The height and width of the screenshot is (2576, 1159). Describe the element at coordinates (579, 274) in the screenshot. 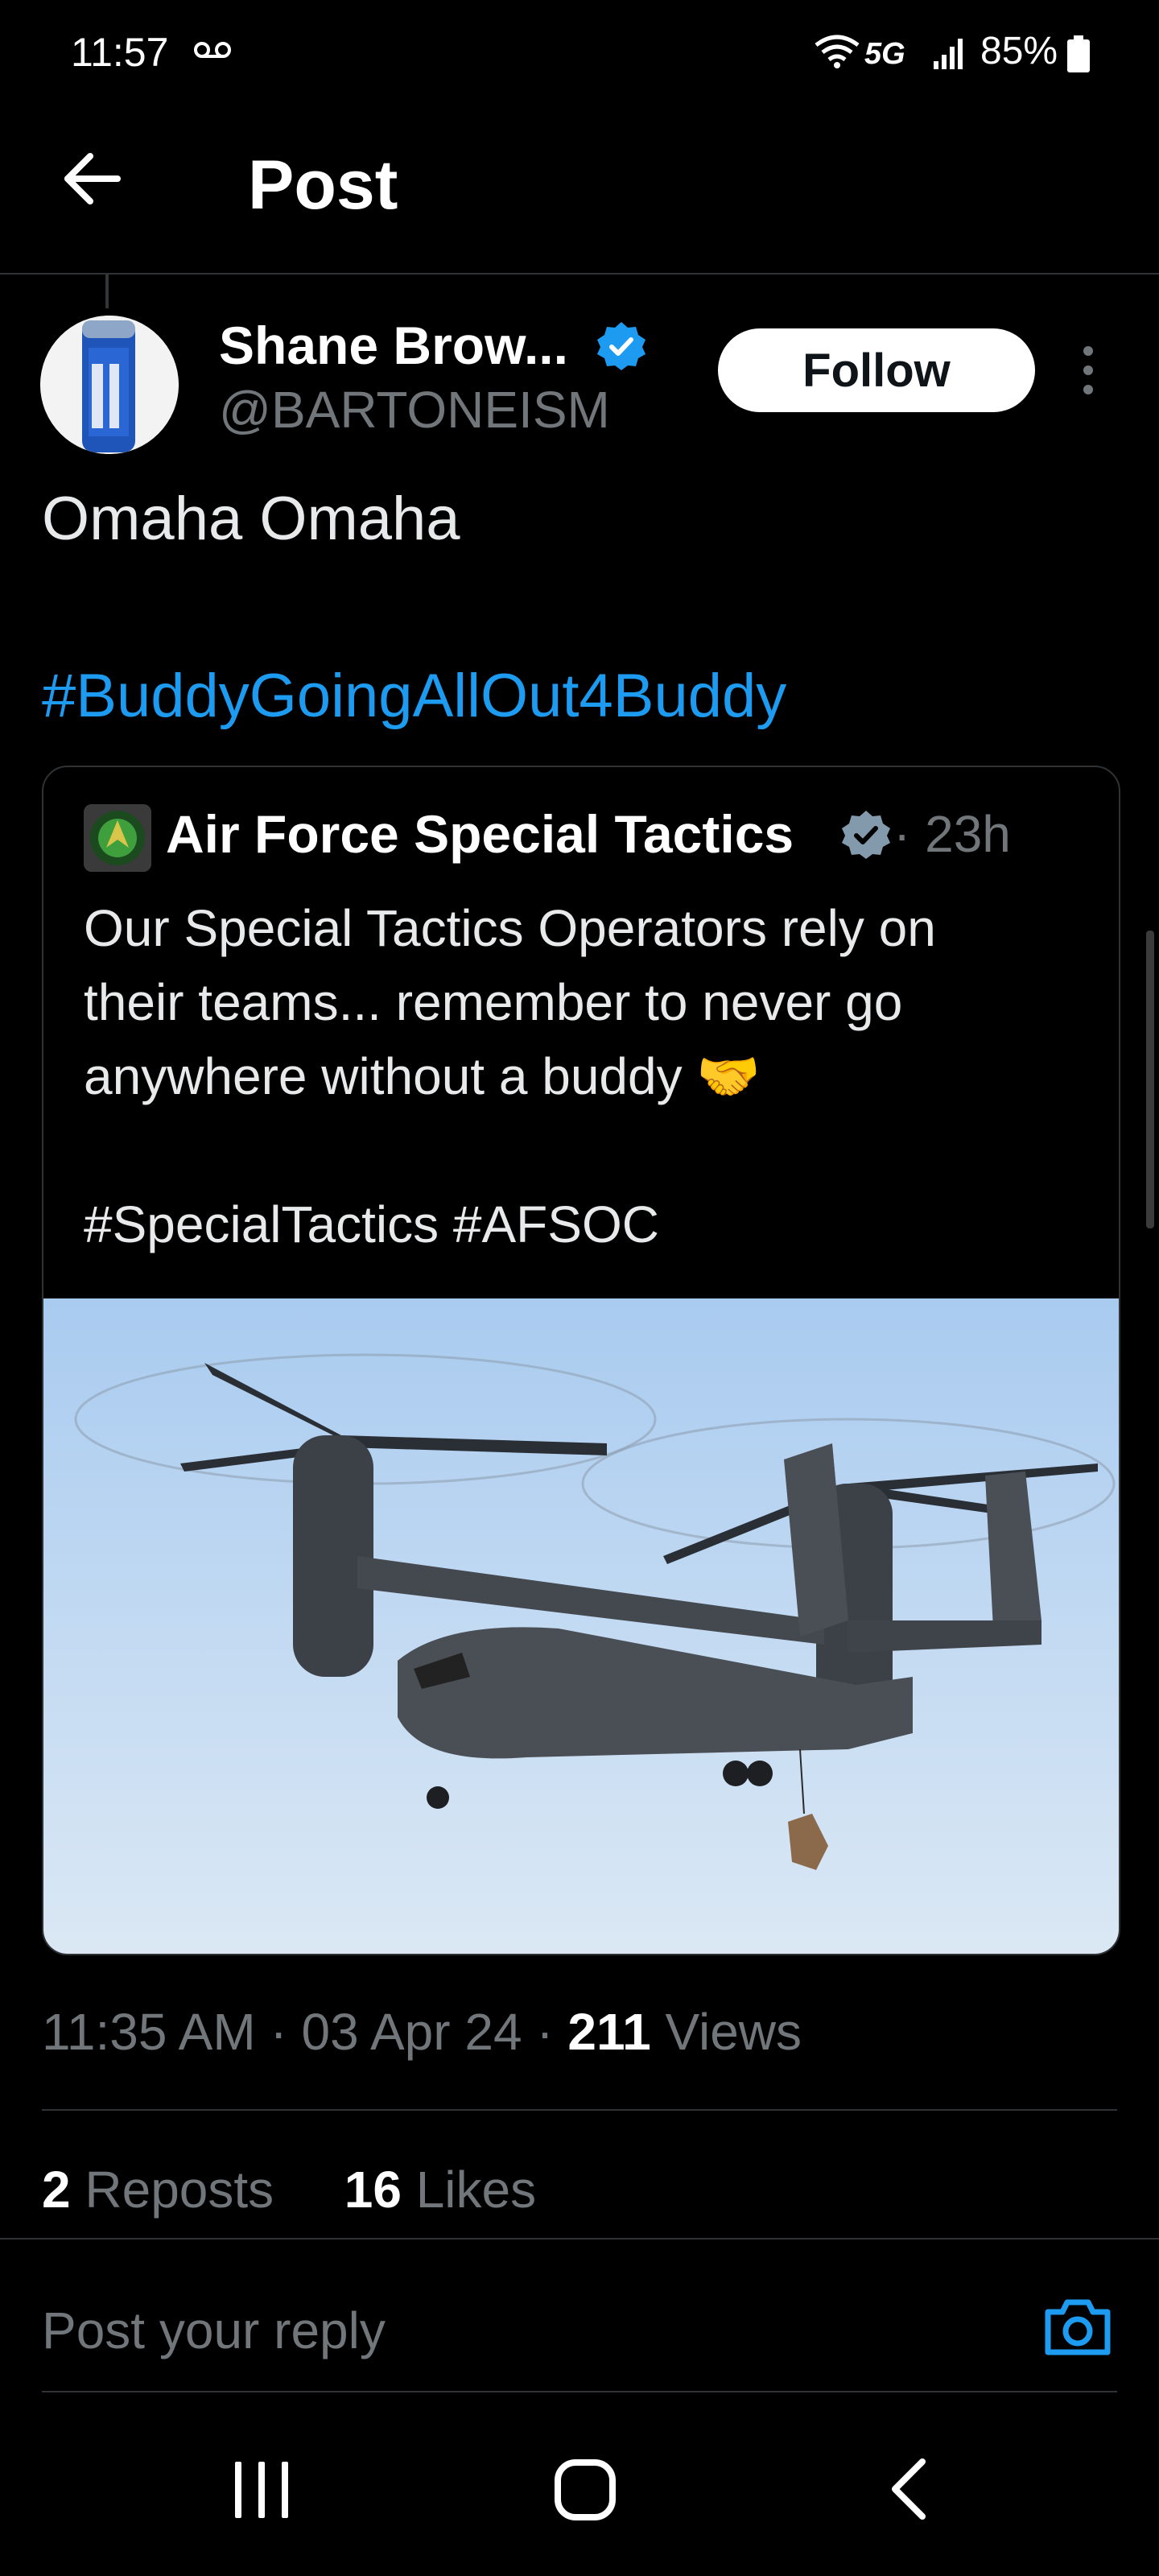

I see `header-divider` at that location.